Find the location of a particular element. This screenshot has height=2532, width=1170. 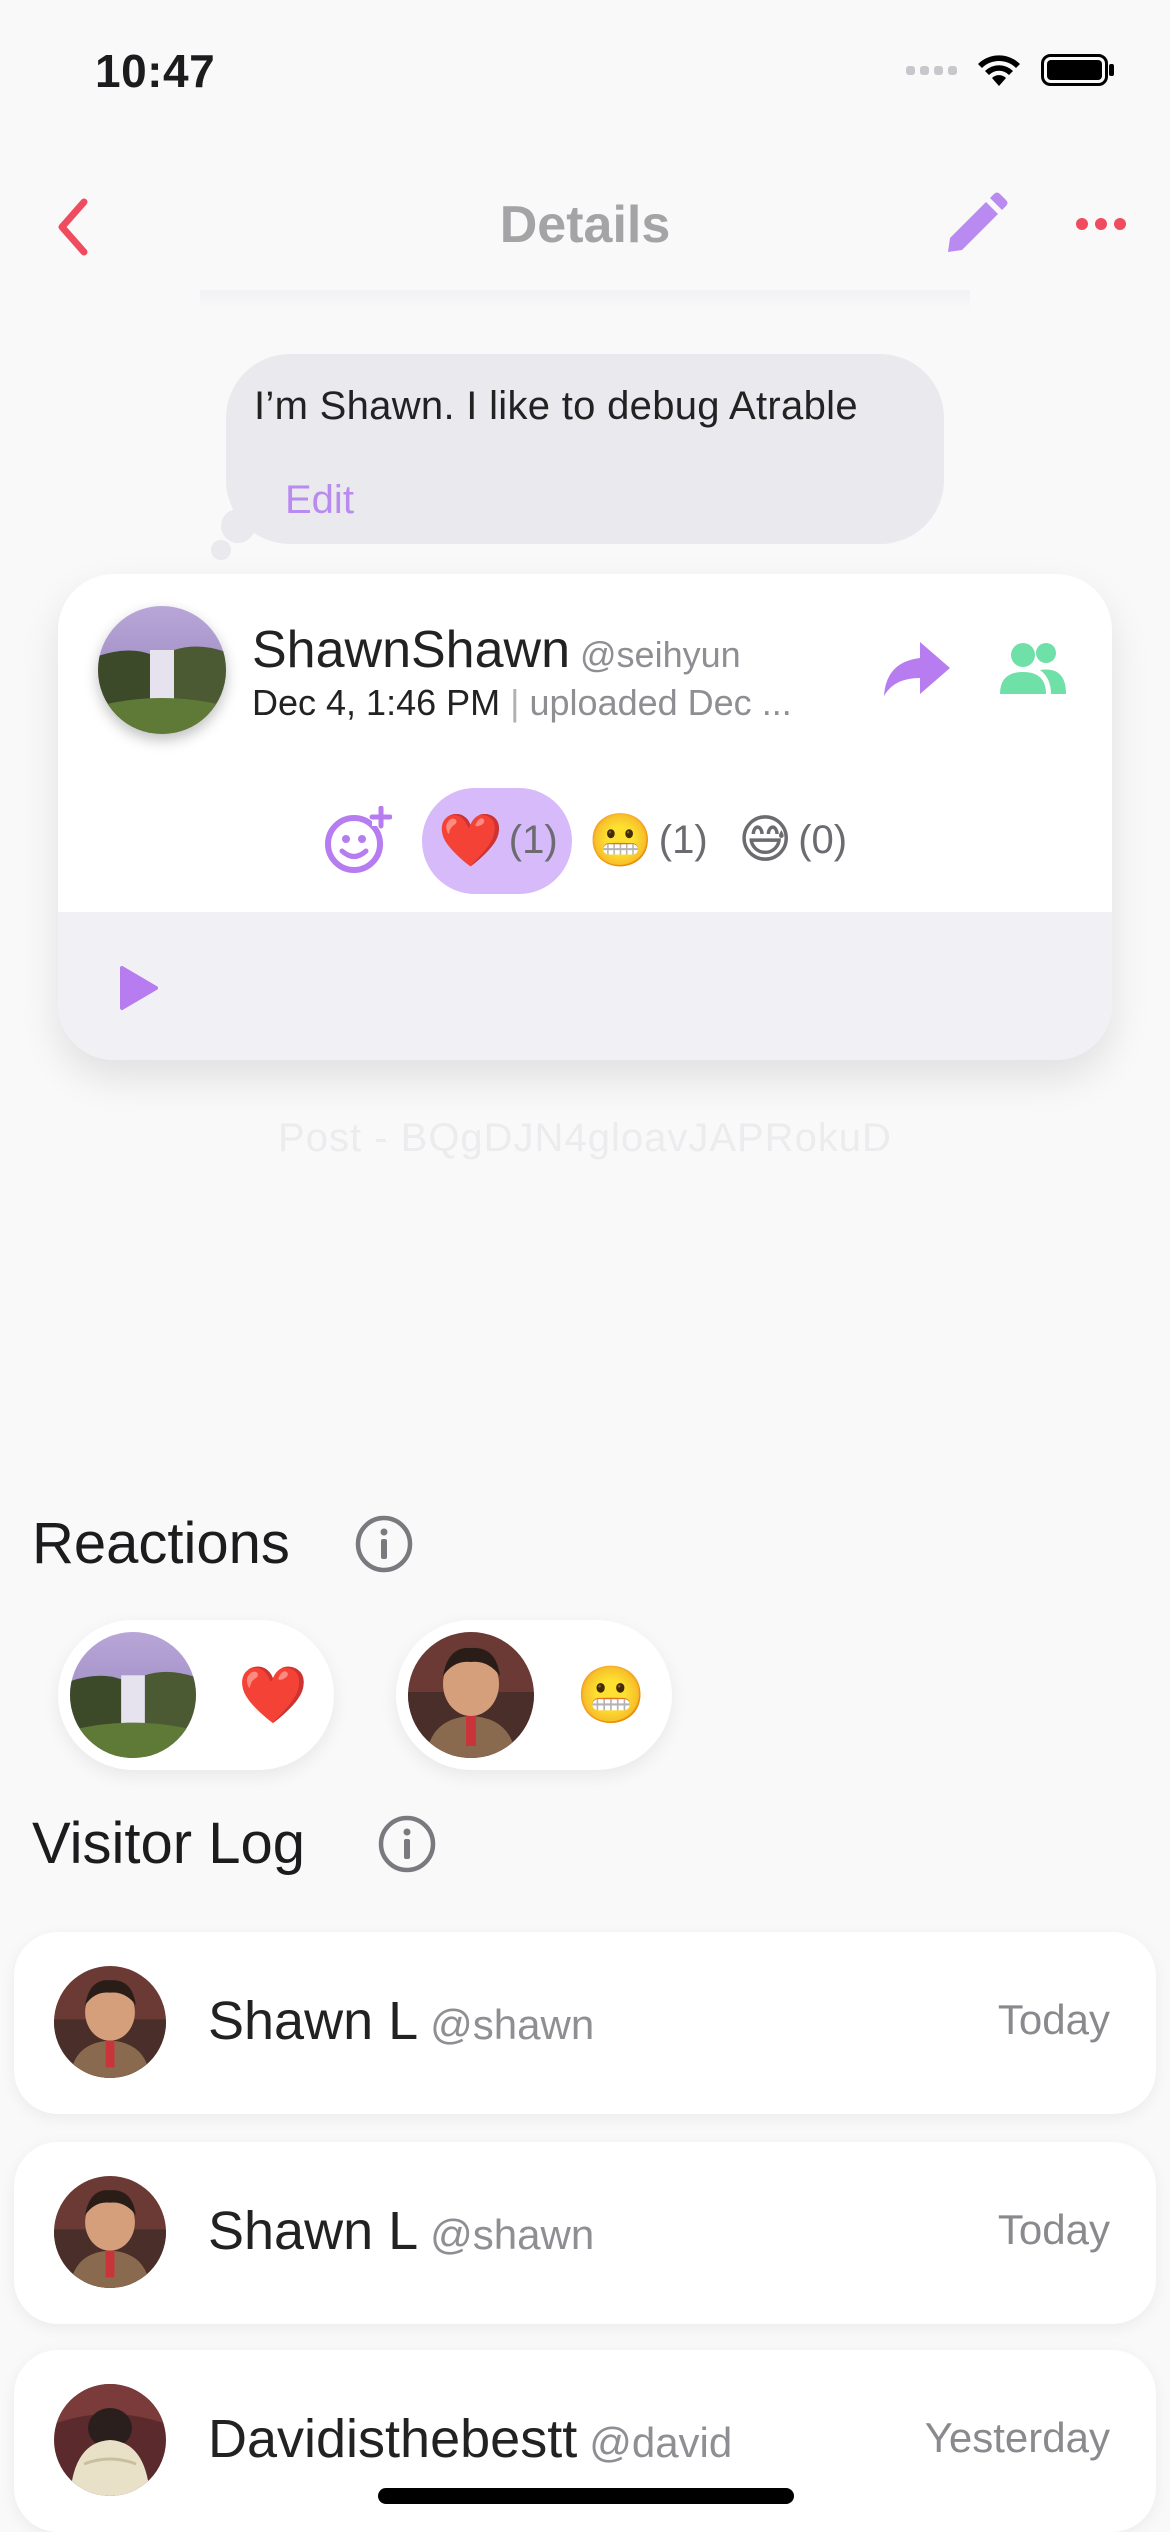

visitor-user: Davidisthebestt @david is located at coordinates (470, 2439).